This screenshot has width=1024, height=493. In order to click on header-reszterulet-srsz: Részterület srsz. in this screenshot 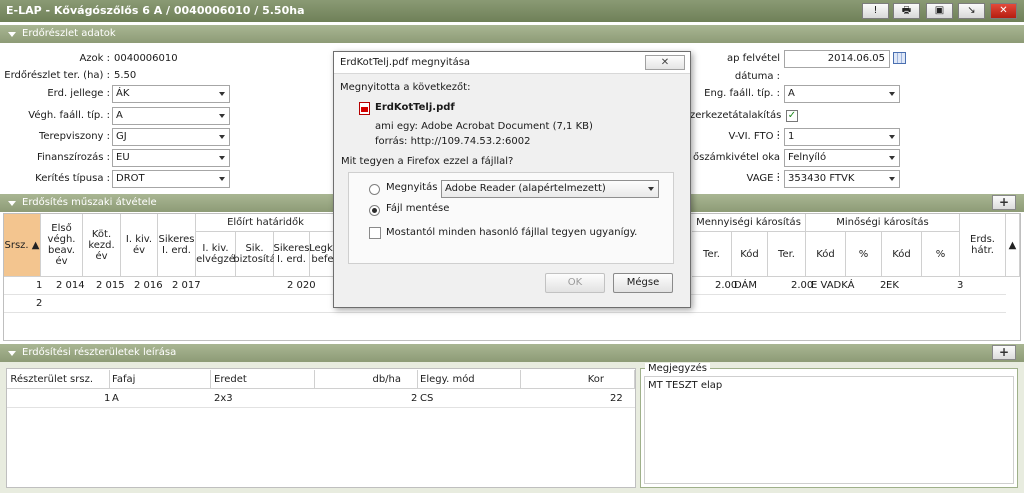, I will do `click(58, 379)`.